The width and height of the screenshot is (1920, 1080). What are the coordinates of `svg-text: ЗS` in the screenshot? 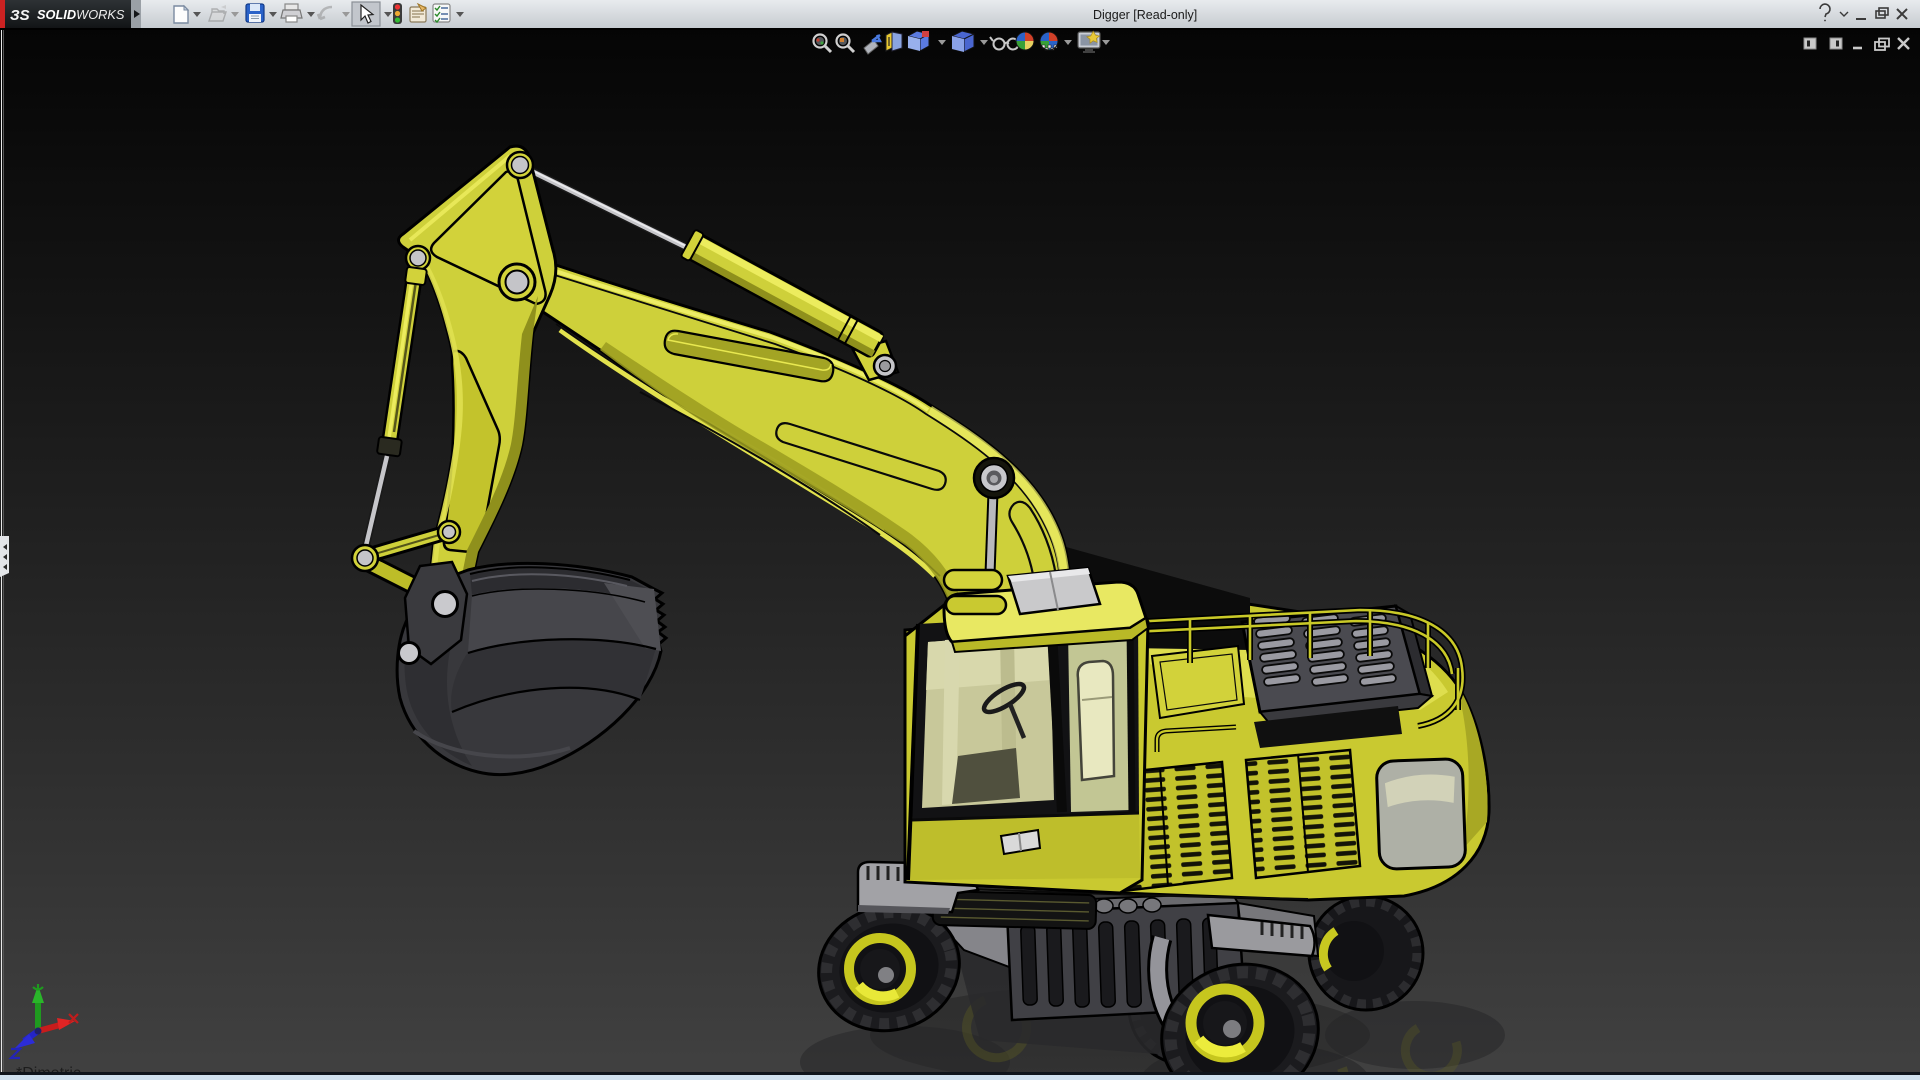 It's located at (20, 15).